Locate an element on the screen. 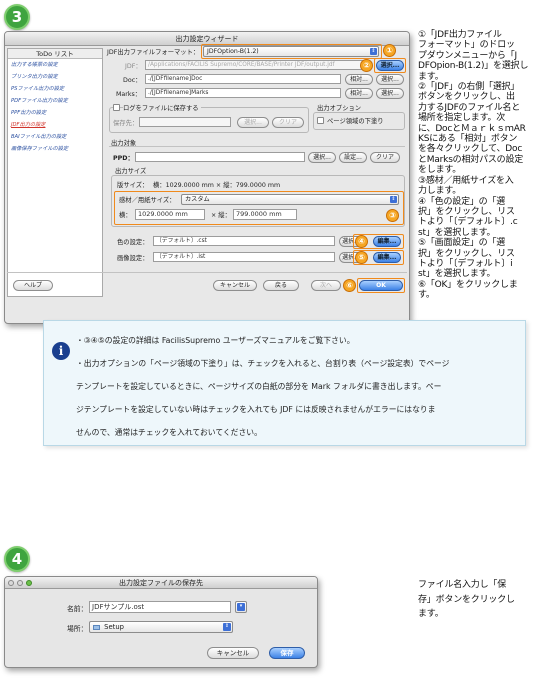 This screenshot has height=678, width=553. doc-label: Doc： is located at coordinates (132, 80).